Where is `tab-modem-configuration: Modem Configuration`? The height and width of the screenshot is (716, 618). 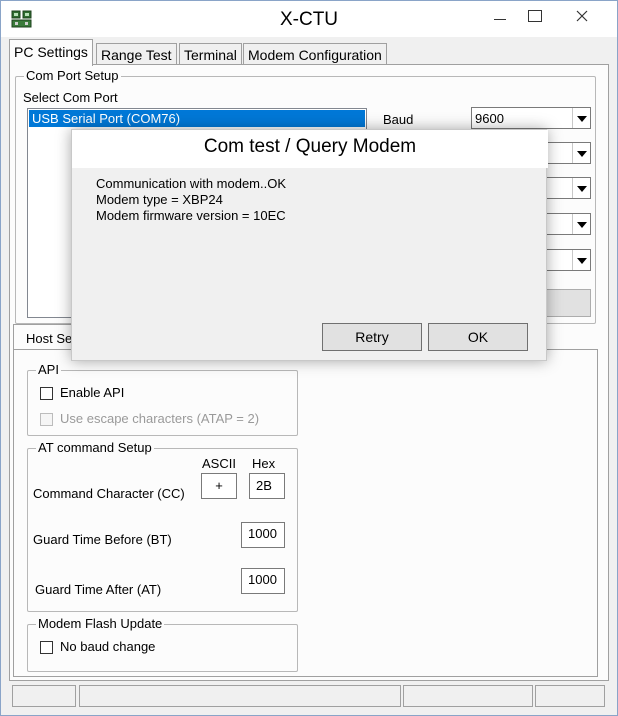 tab-modem-configuration: Modem Configuration is located at coordinates (315, 54).